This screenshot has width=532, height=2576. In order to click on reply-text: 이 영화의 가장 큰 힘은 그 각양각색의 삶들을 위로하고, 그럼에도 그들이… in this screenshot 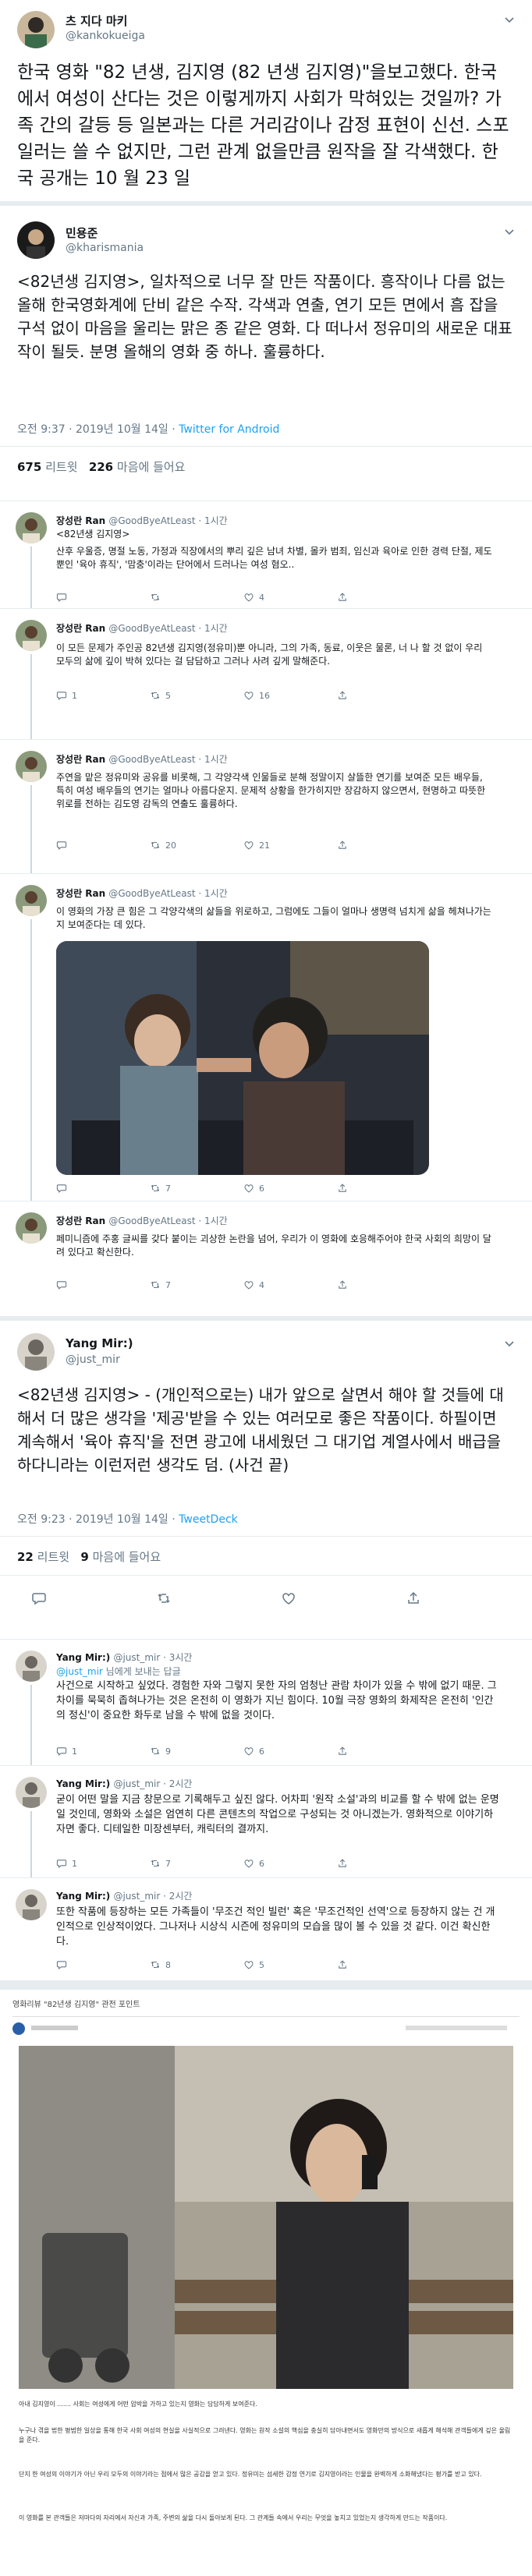, I will do `click(273, 918)`.